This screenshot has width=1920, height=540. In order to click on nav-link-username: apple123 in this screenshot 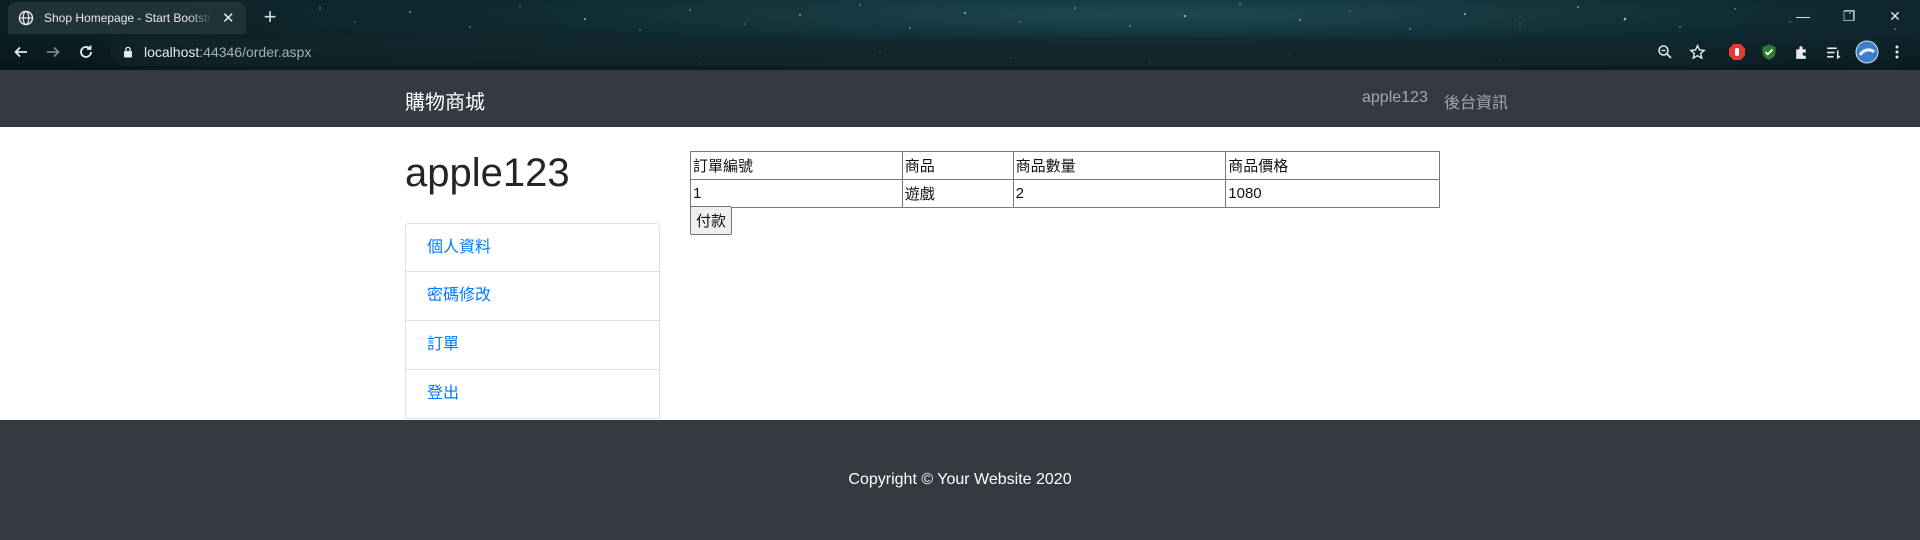, I will do `click(1395, 98)`.